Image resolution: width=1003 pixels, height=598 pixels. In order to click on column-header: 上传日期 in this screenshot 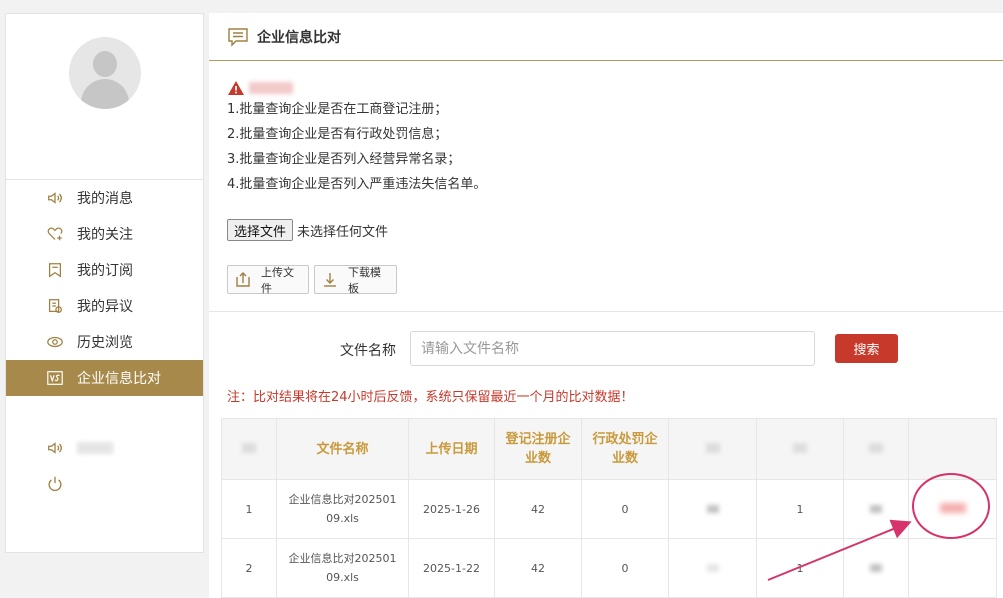, I will do `click(451, 449)`.